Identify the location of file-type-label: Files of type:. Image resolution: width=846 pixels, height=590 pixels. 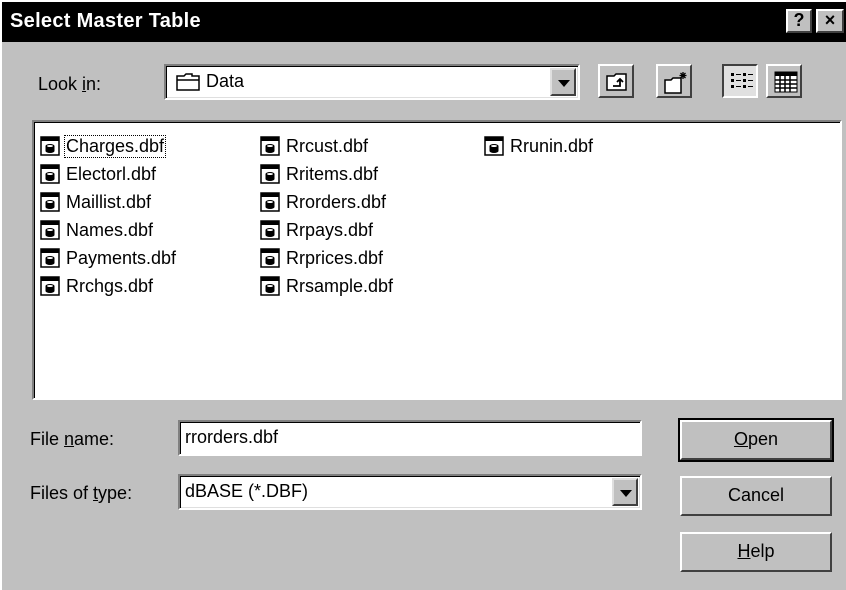
(81, 493).